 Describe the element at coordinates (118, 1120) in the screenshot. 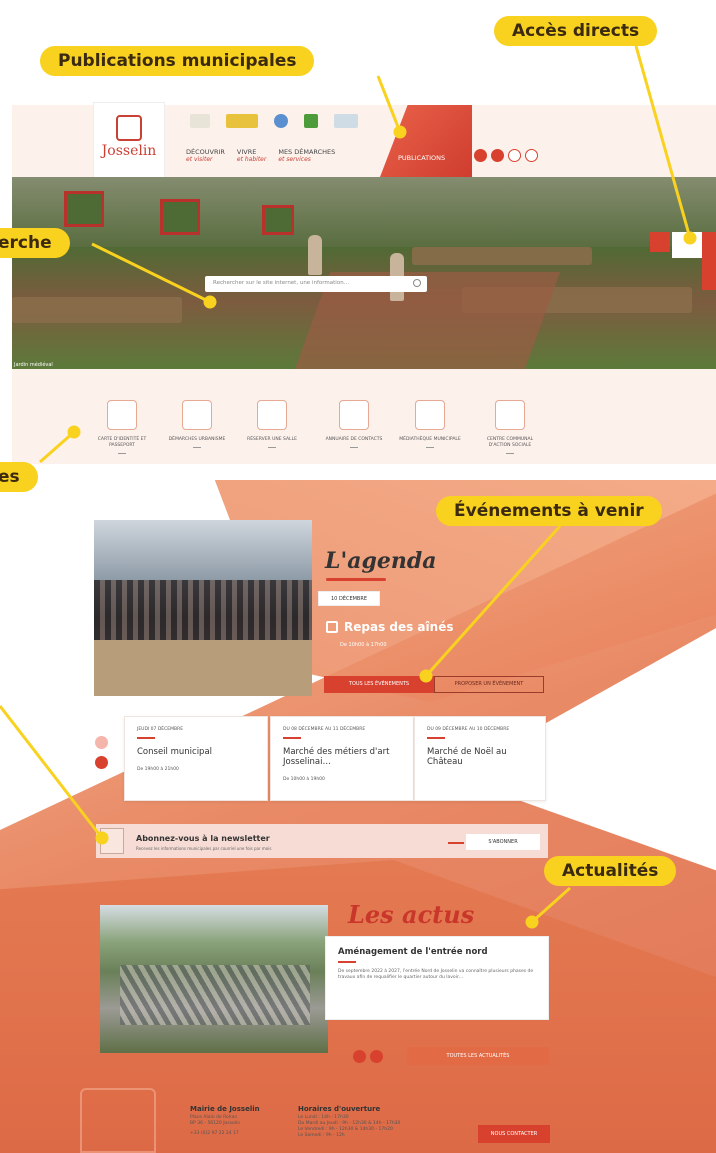

I see `footer-emblem-icon` at that location.